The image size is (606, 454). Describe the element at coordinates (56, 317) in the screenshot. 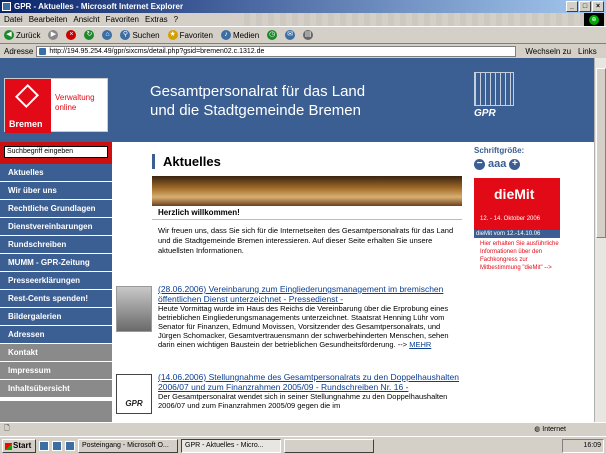

I see `nav-bildergalerien: Bildergalerien` at that location.